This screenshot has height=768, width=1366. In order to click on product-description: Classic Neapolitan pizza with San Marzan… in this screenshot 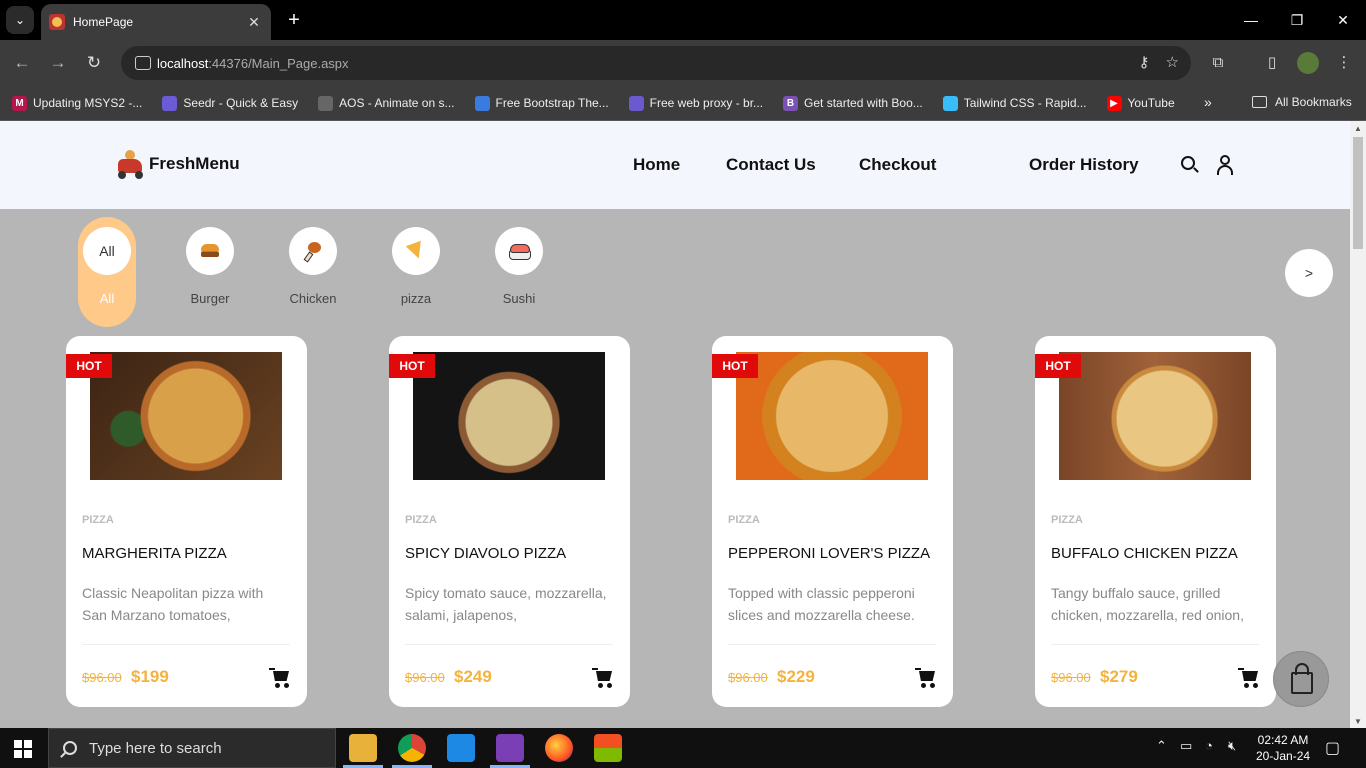, I will do `click(173, 604)`.